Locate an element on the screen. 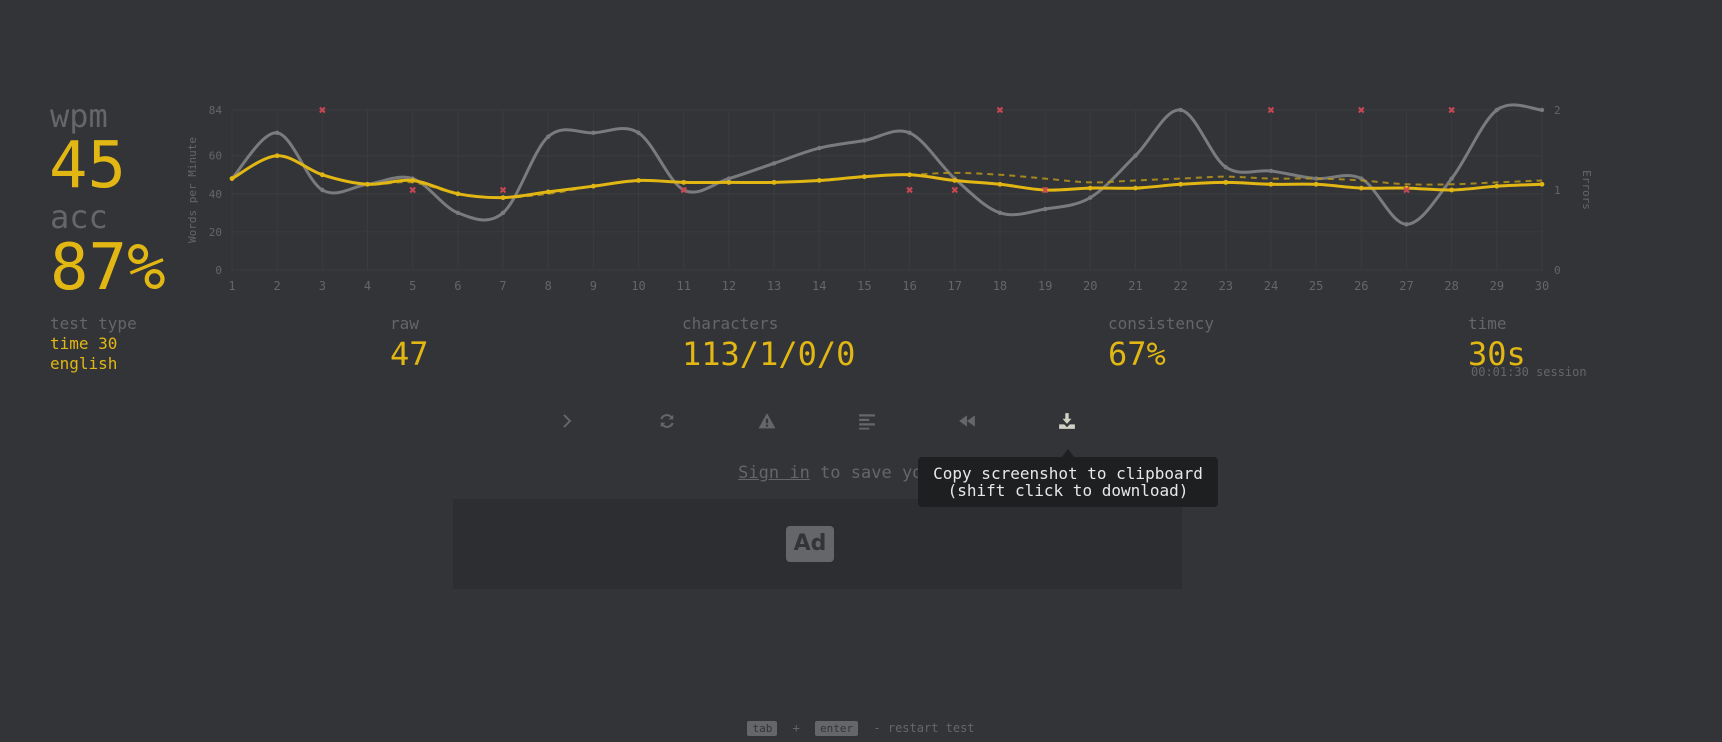 Image resolution: width=1722 pixels, height=742 pixels. y2-tick-label: 0 is located at coordinates (1557, 270).